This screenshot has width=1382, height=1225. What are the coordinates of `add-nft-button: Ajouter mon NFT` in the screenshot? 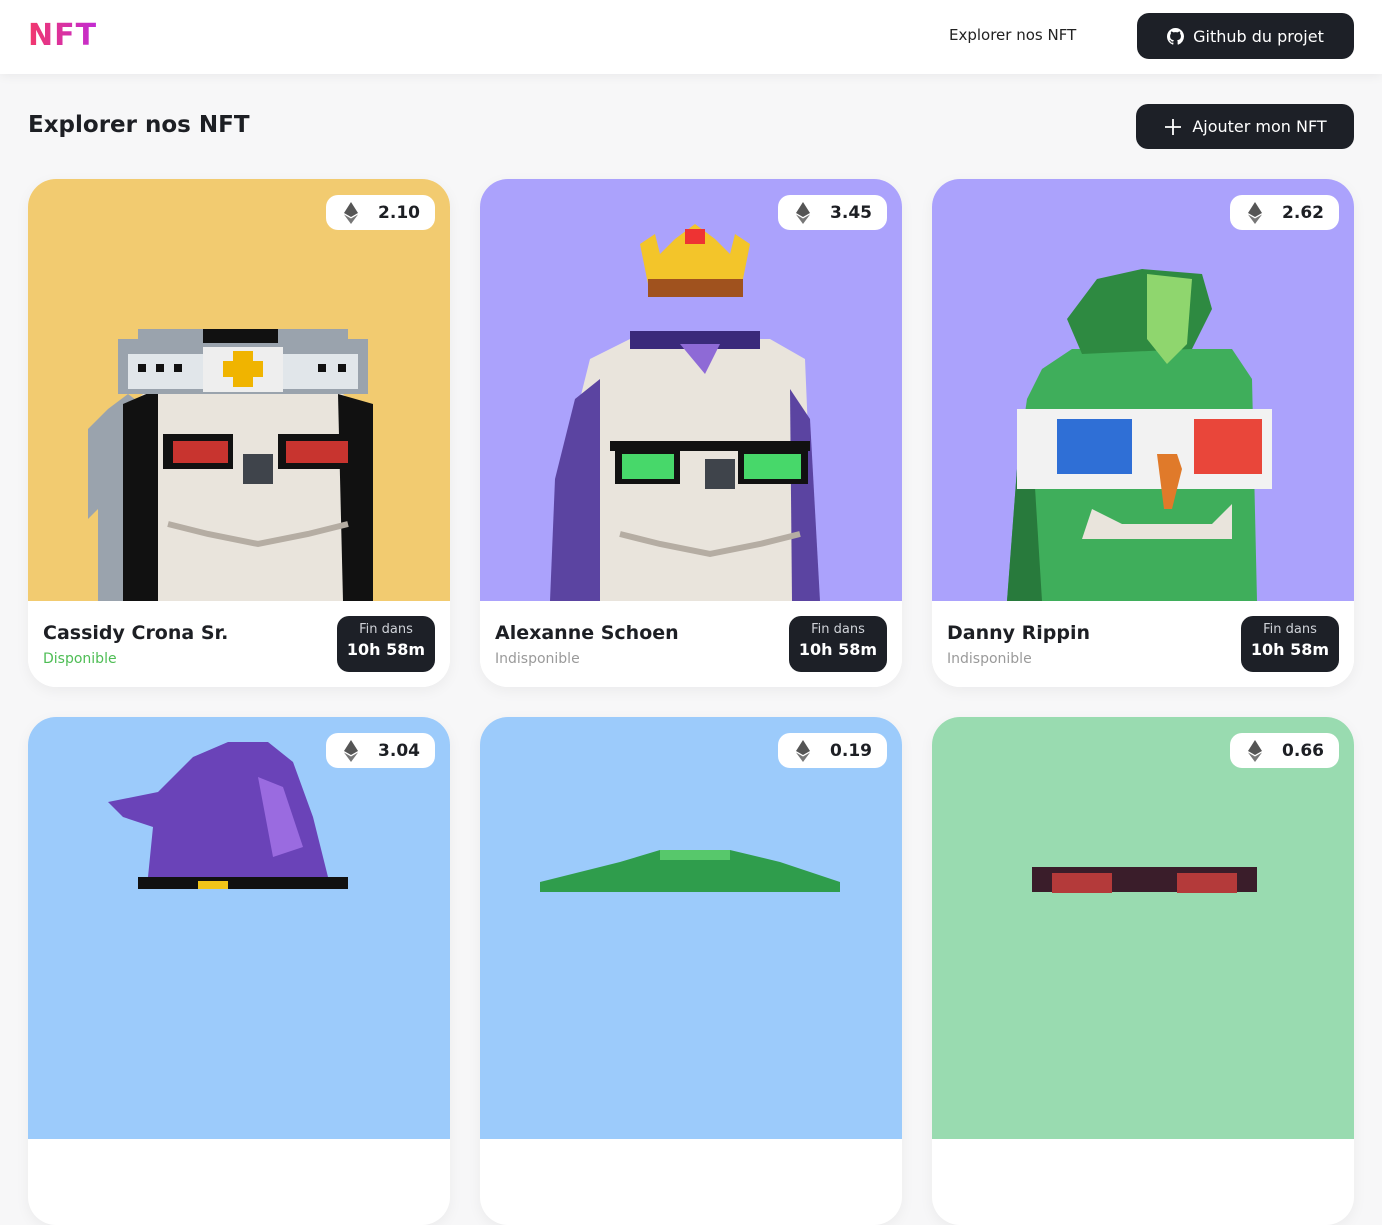 It's located at (1245, 126).